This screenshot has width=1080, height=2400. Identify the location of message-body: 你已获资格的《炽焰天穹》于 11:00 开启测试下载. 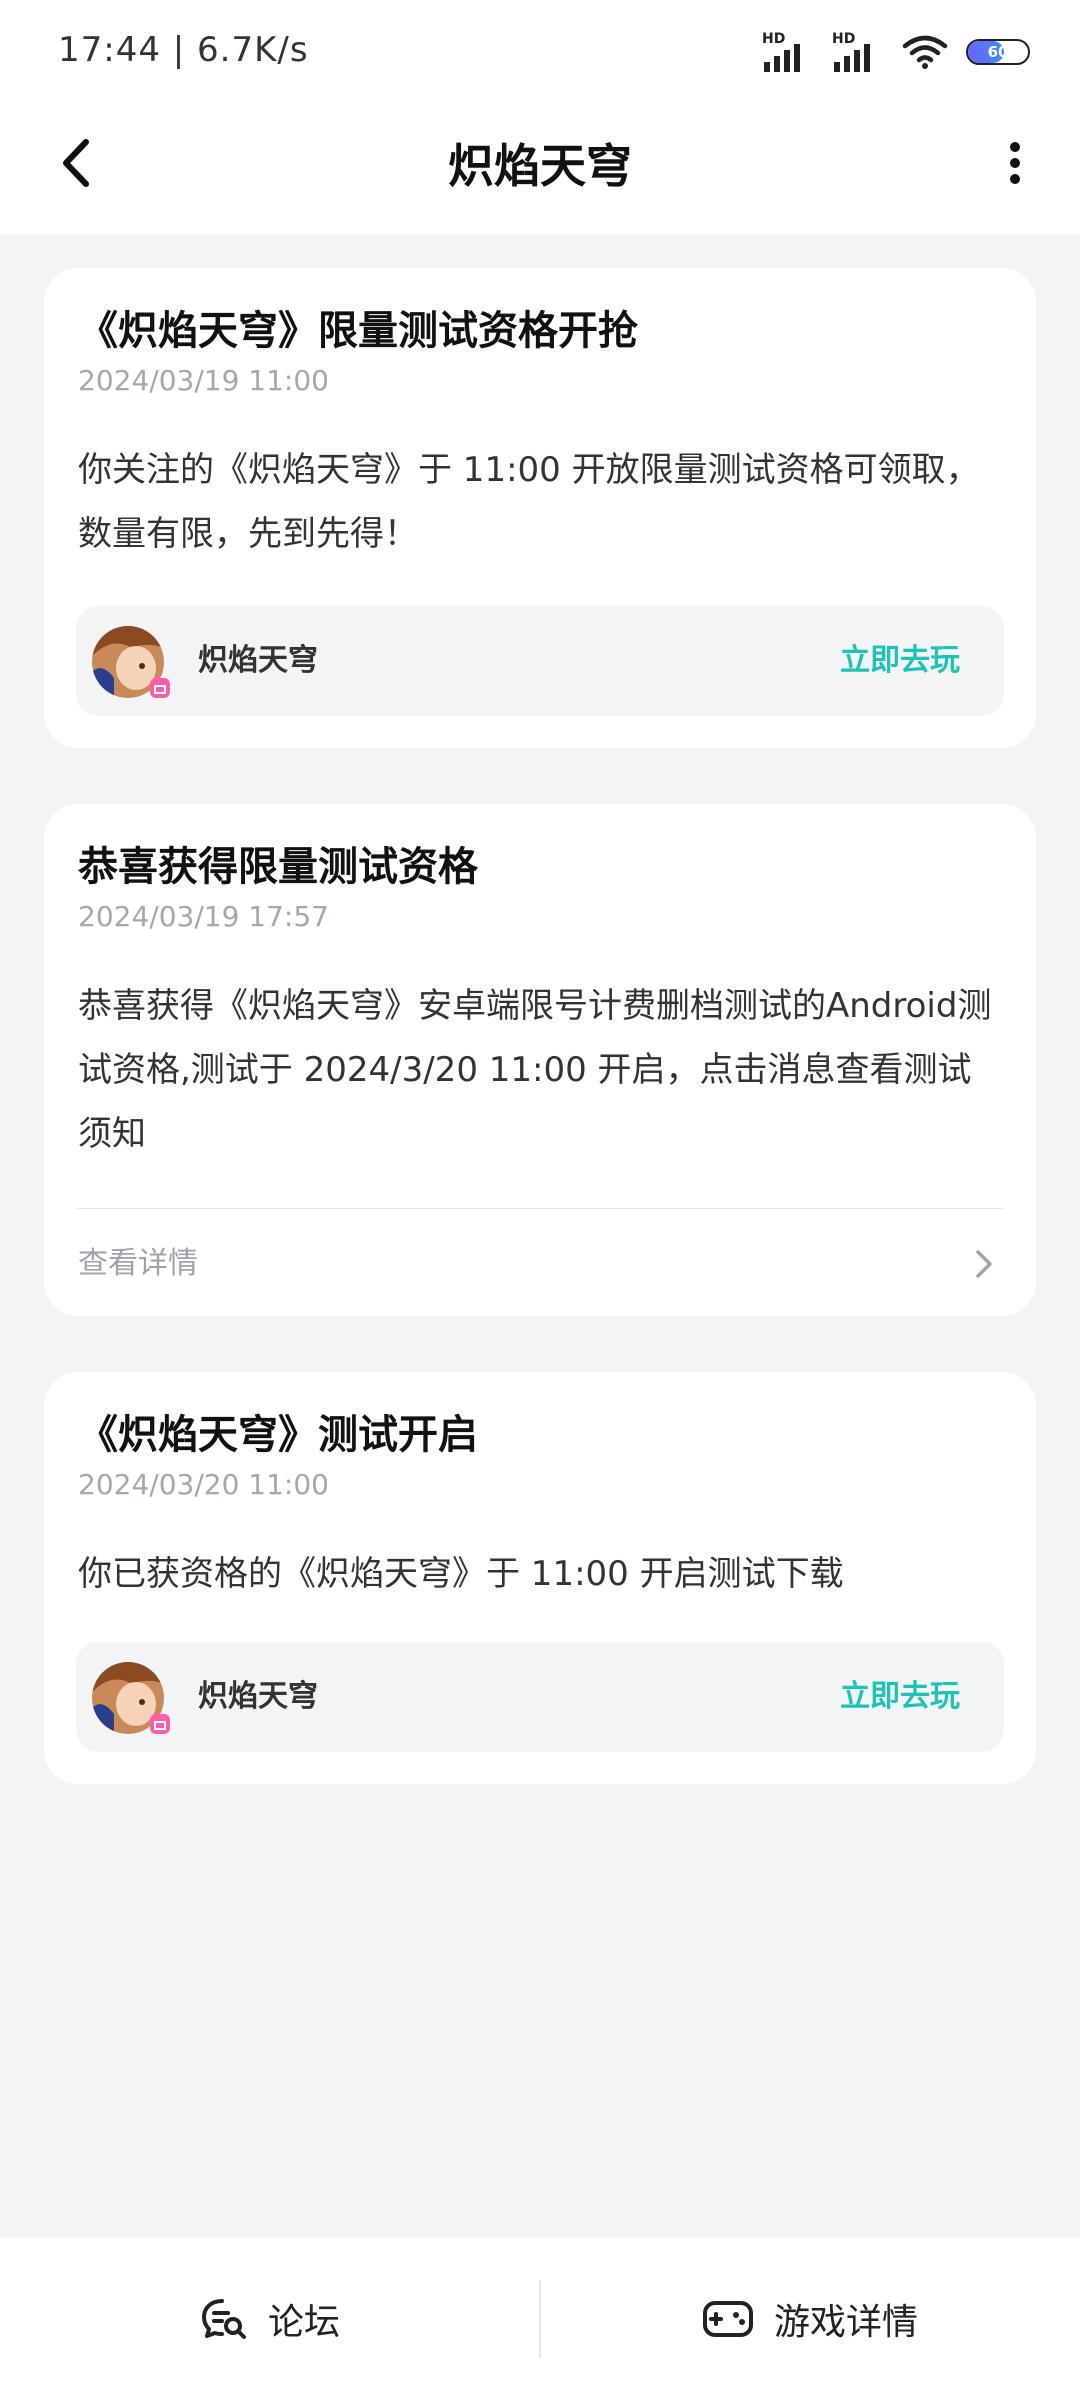
(461, 1574).